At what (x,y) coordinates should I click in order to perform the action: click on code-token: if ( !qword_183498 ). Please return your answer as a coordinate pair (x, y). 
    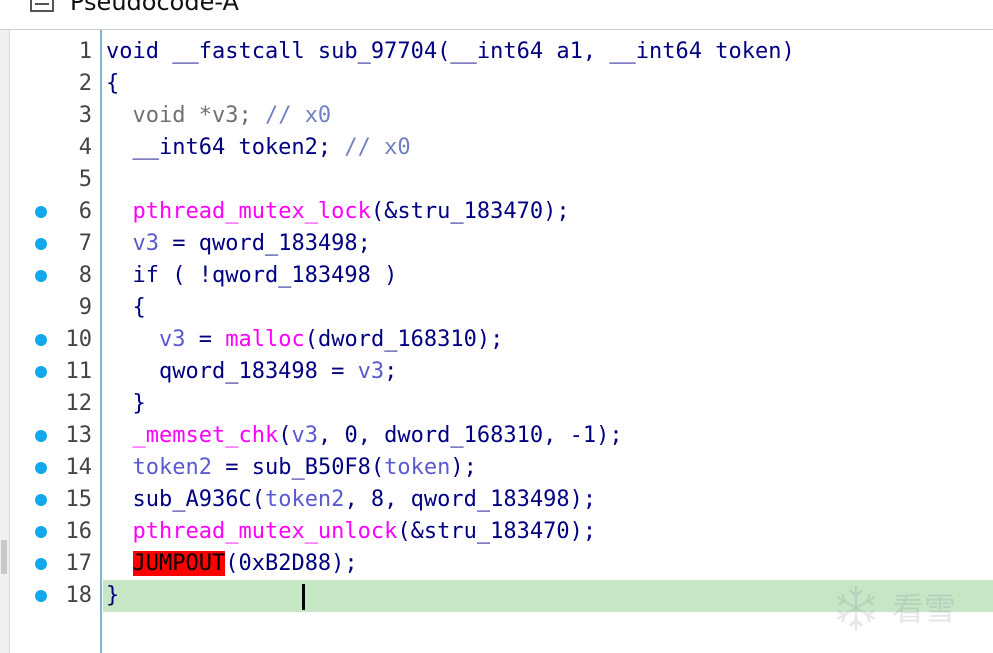
    Looking at the image, I should click on (251, 275).